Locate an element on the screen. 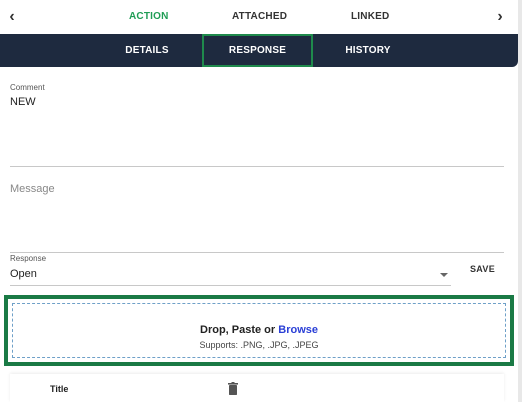 Image resolution: width=522 pixels, height=402 pixels. sub-tab-bar: DETAILS RESPONSE HISTORY is located at coordinates (259, 50).